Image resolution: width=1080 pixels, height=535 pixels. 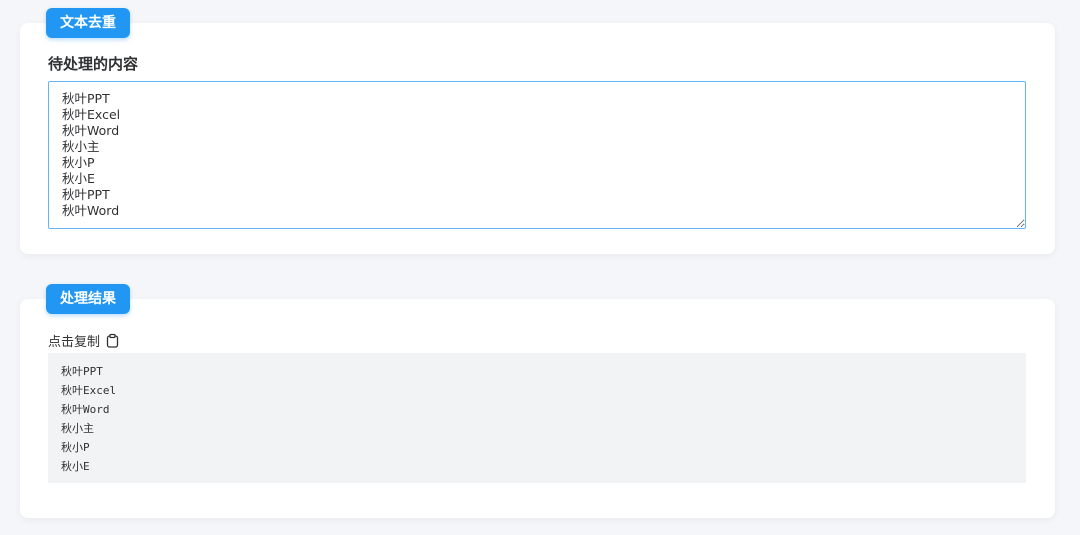 What do you see at coordinates (93, 64) in the screenshot?
I see `input-label: 待处理的内容` at bounding box center [93, 64].